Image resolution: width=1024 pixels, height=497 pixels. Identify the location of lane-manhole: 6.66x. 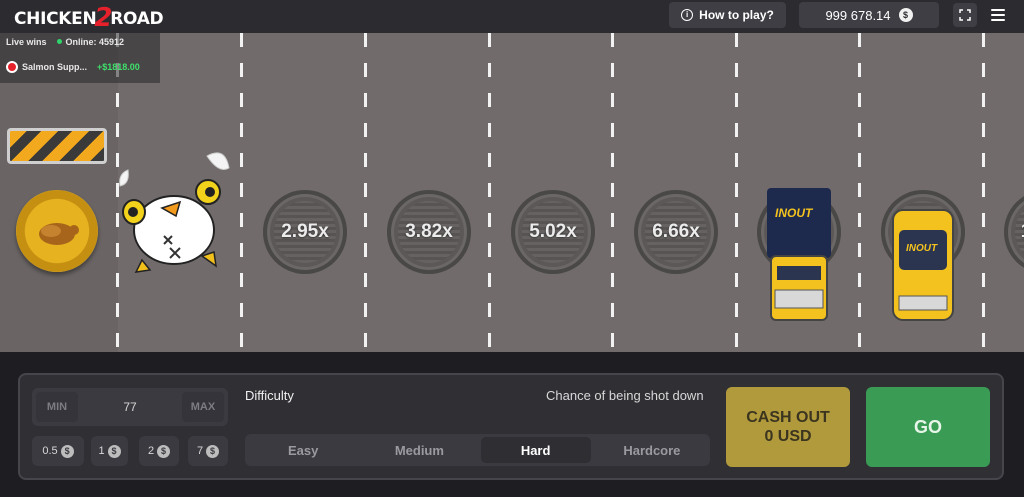
(676, 232).